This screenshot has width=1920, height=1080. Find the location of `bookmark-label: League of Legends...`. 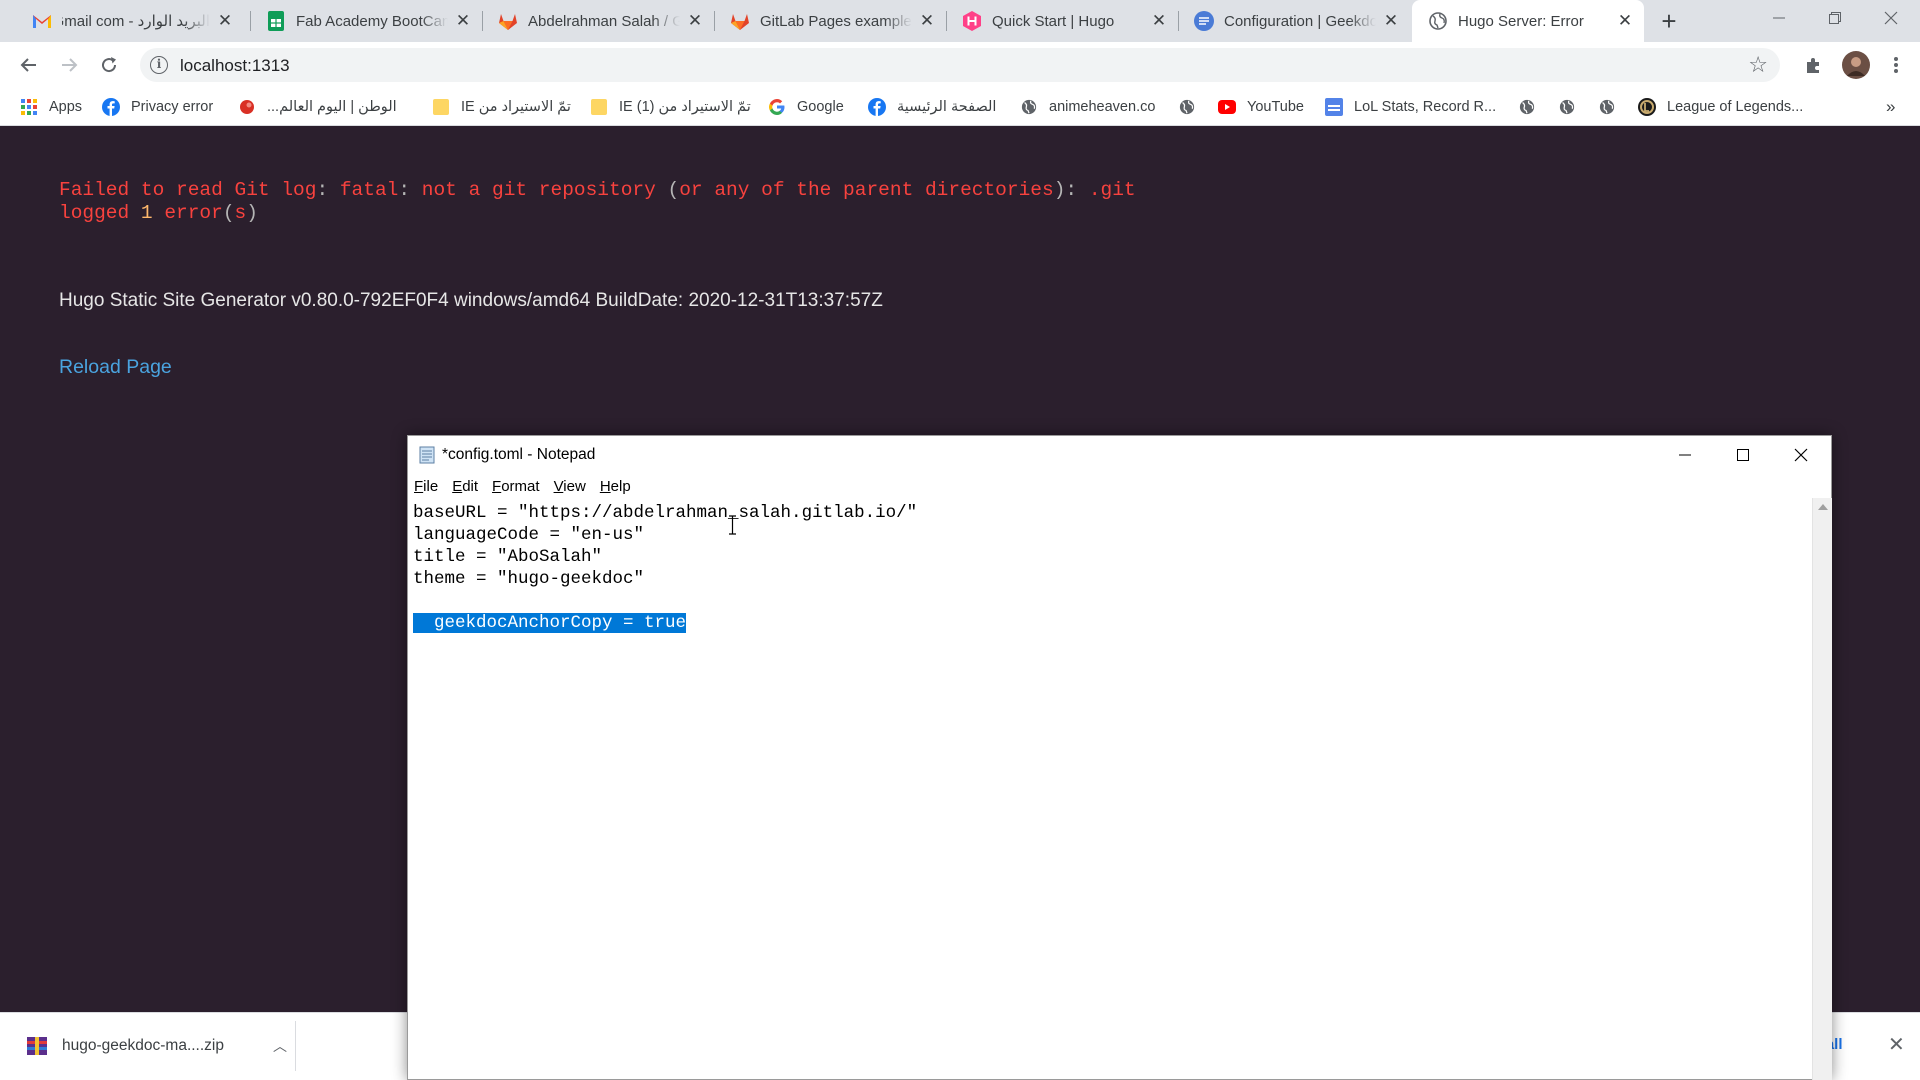

bookmark-label: League of Legends... is located at coordinates (1735, 107).